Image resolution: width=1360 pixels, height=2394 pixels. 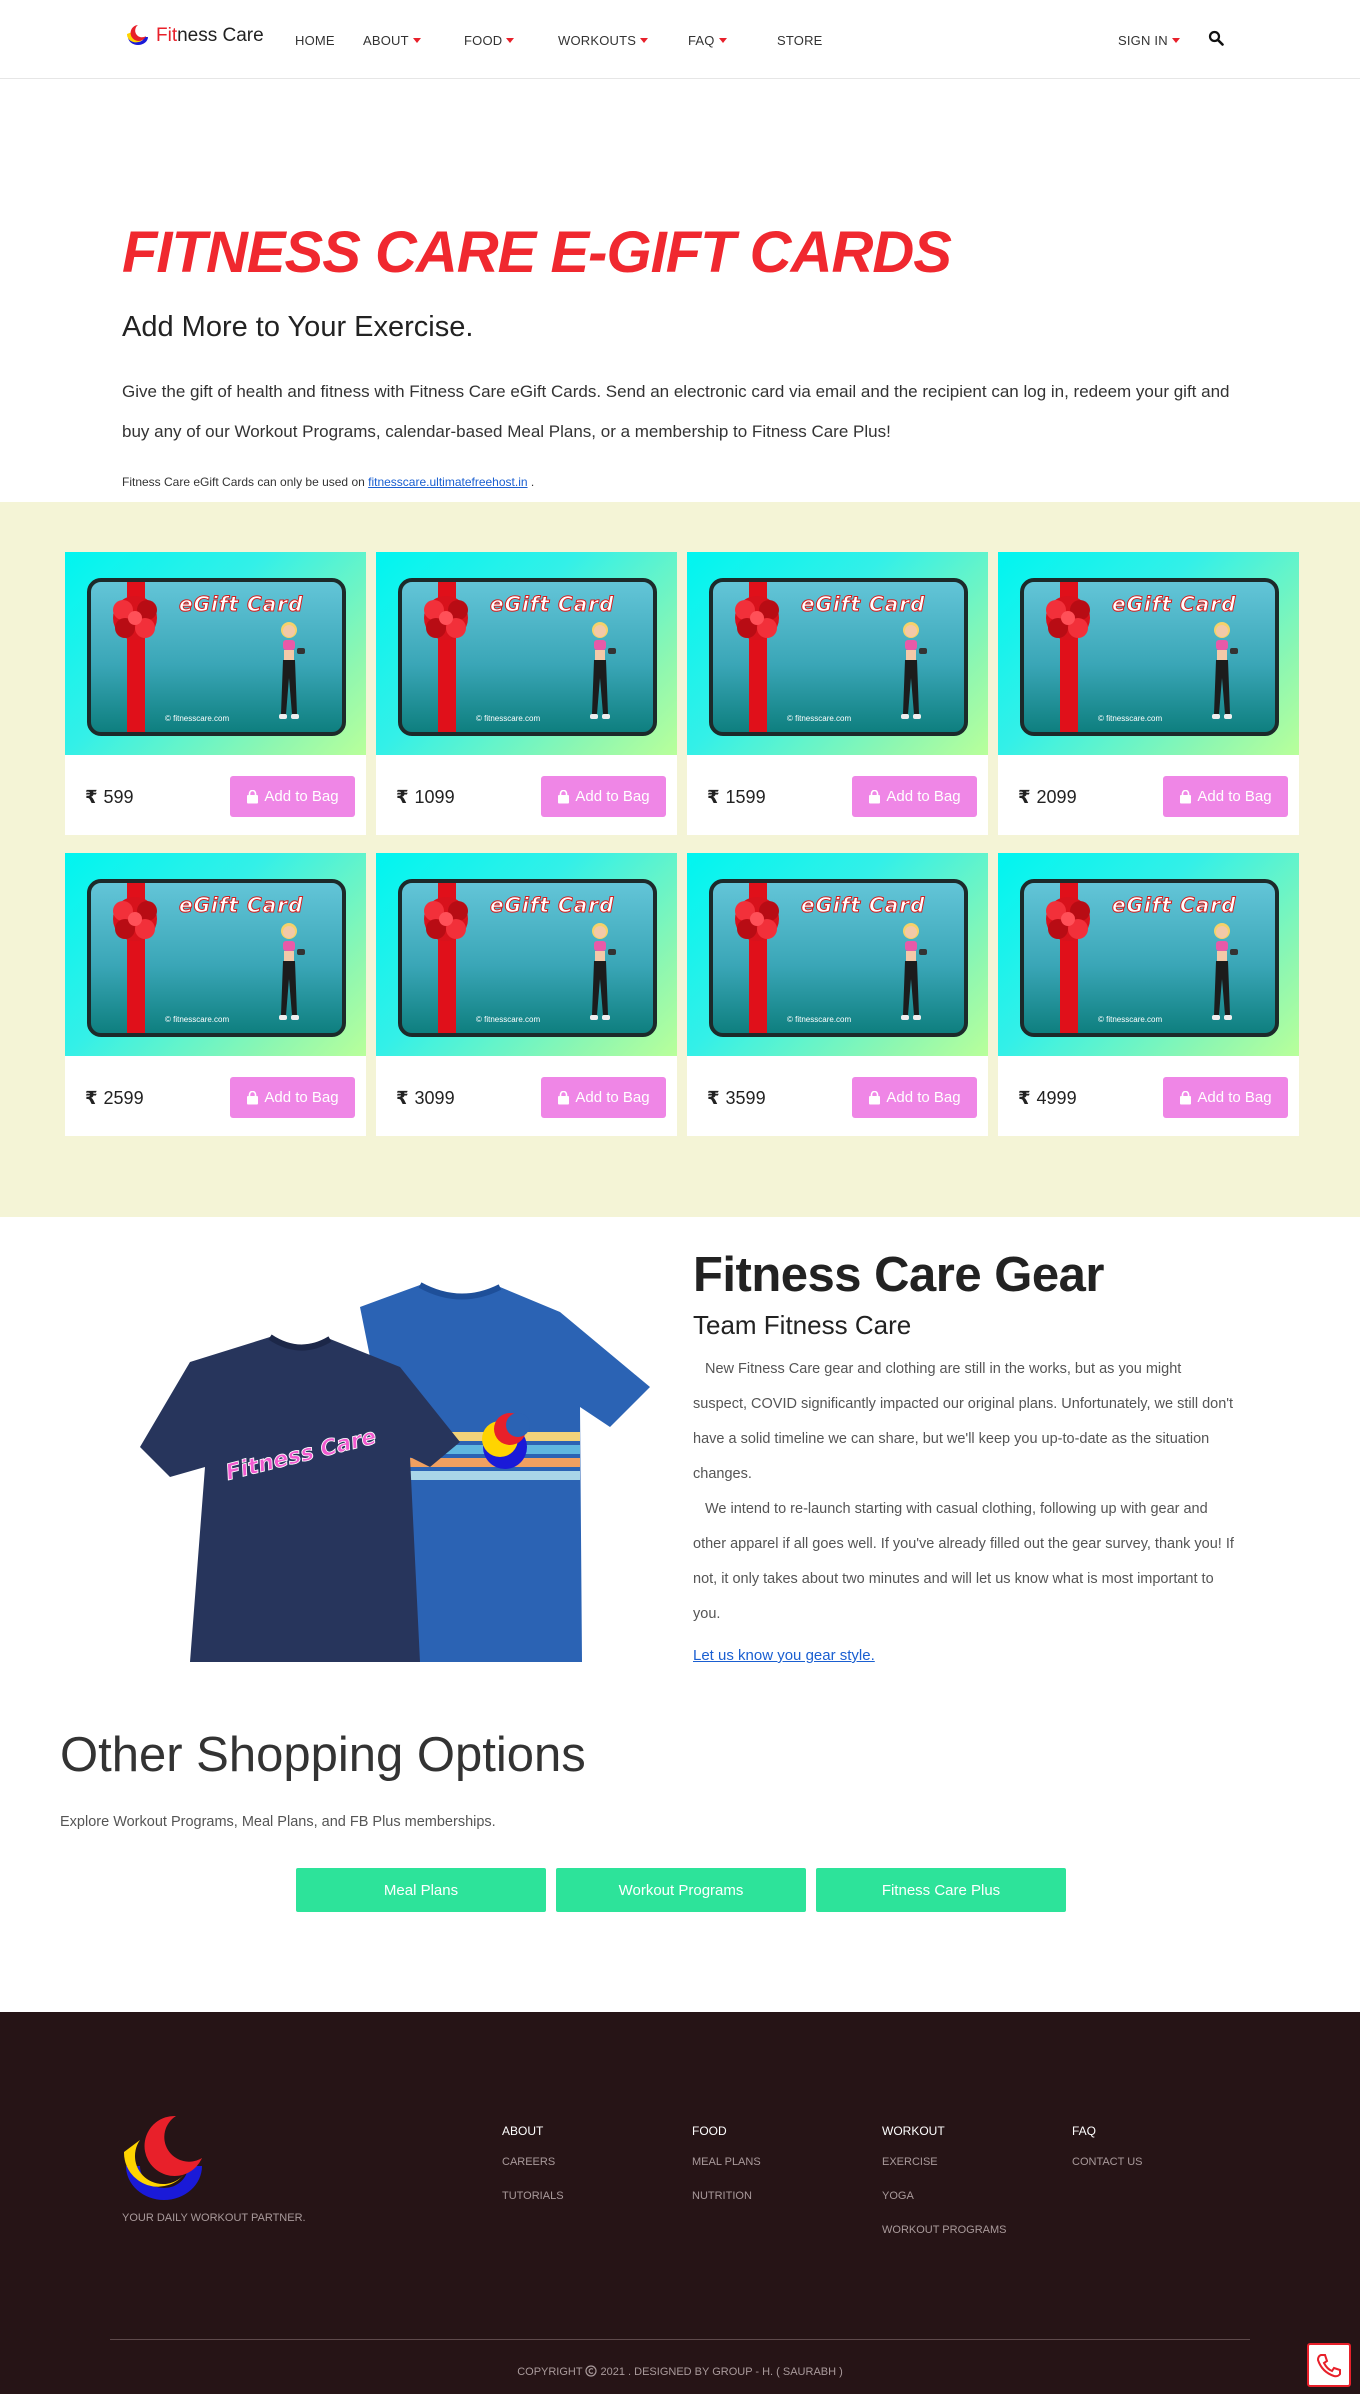 What do you see at coordinates (898, 1275) in the screenshot?
I see `gear-title: Fitness Care Gear` at bounding box center [898, 1275].